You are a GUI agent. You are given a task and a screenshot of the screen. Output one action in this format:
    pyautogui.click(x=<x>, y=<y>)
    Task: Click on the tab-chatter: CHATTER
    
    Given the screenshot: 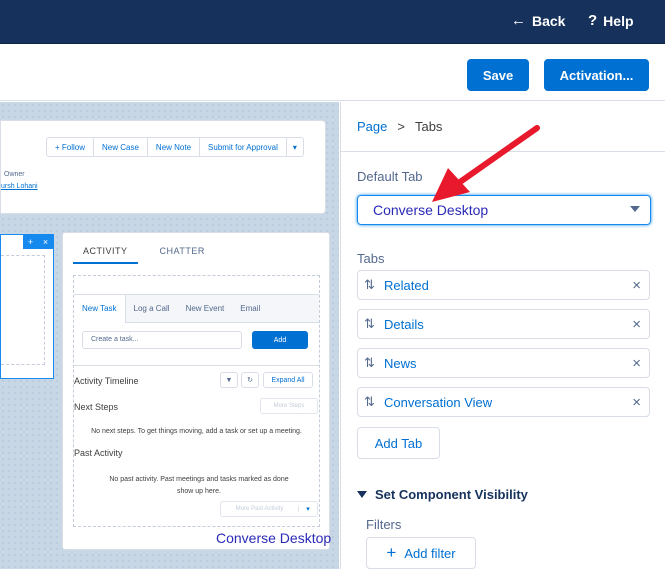 What is the action you would take?
    pyautogui.click(x=182, y=252)
    